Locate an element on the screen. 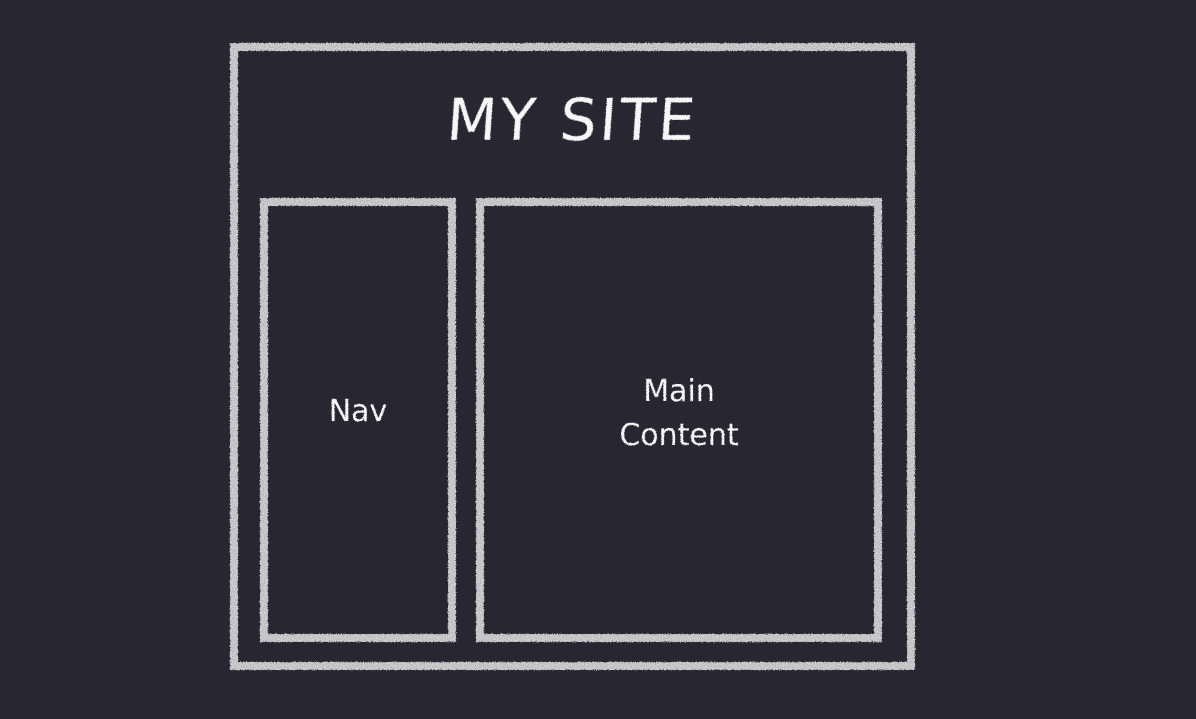  main-content-label-line2: Content is located at coordinates (679, 435).